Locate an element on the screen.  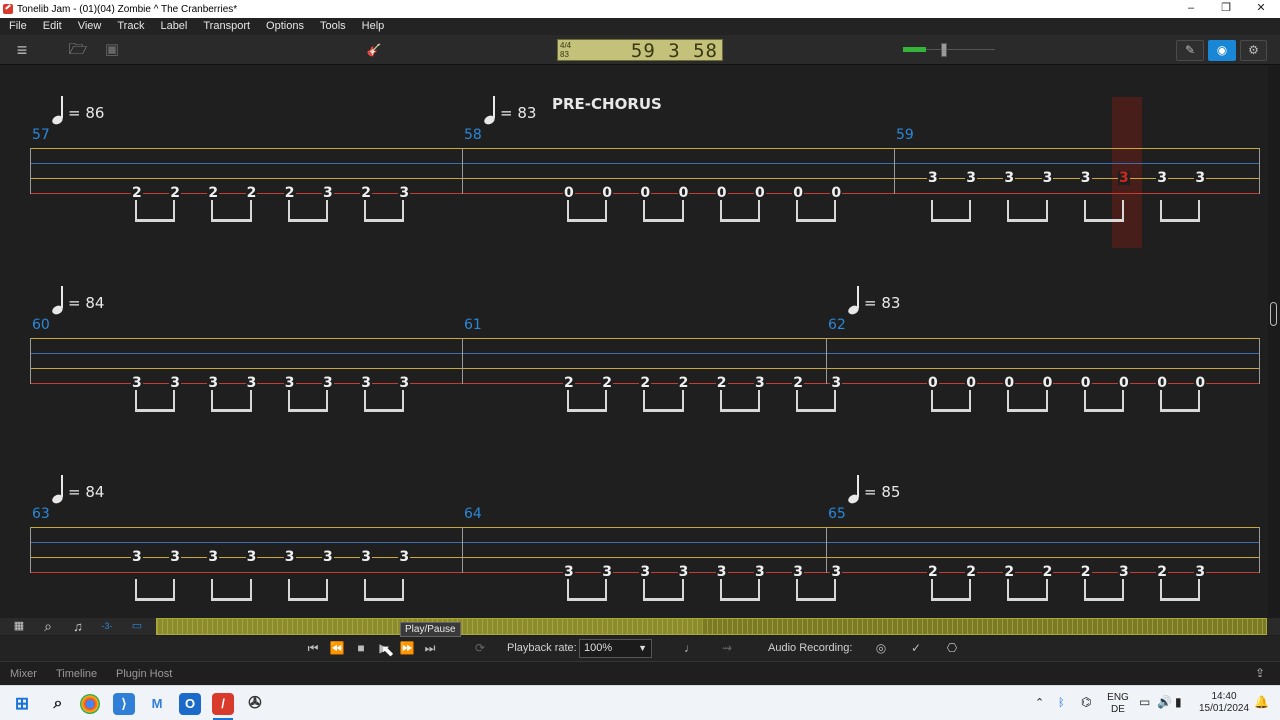
song-timeline is located at coordinates (711, 626).